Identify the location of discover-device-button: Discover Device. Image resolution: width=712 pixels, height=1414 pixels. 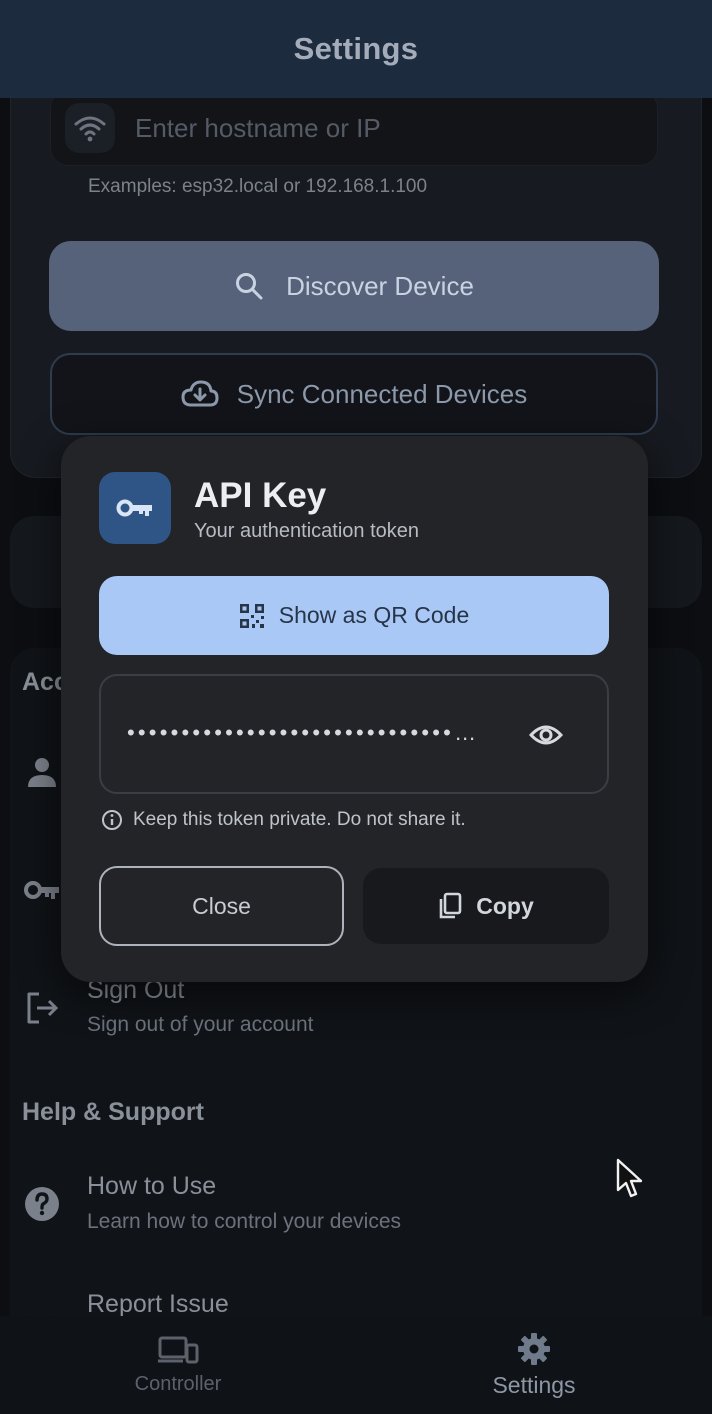
(354, 286).